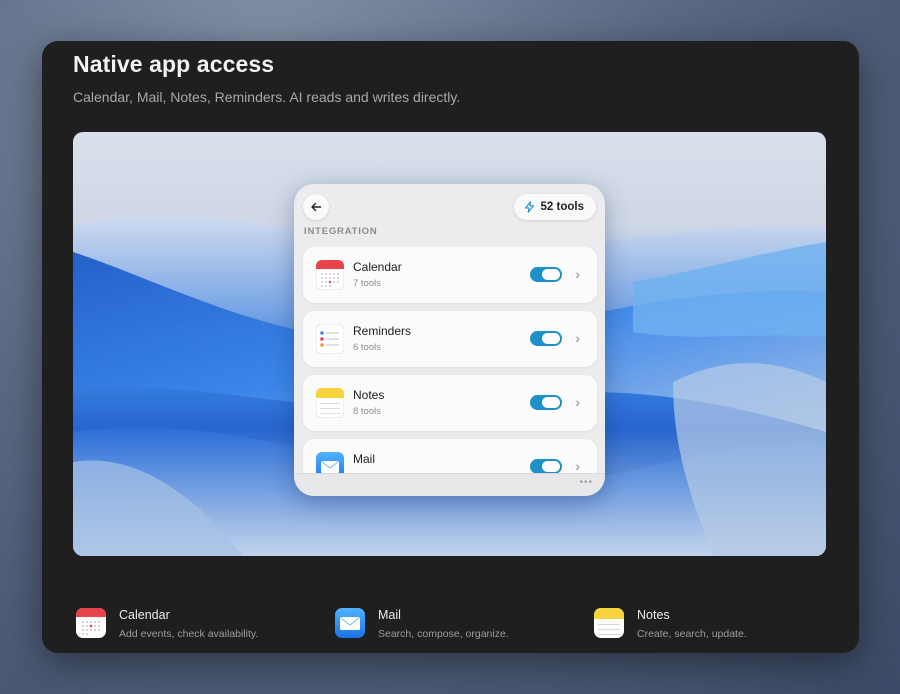  Describe the element at coordinates (367, 411) in the screenshot. I see `integration-tool-count: 8 tools` at that location.